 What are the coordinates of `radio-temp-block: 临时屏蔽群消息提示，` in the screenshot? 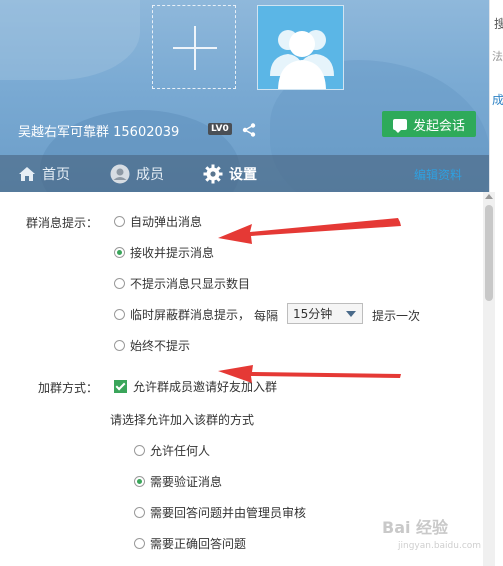 It's located at (182, 314).